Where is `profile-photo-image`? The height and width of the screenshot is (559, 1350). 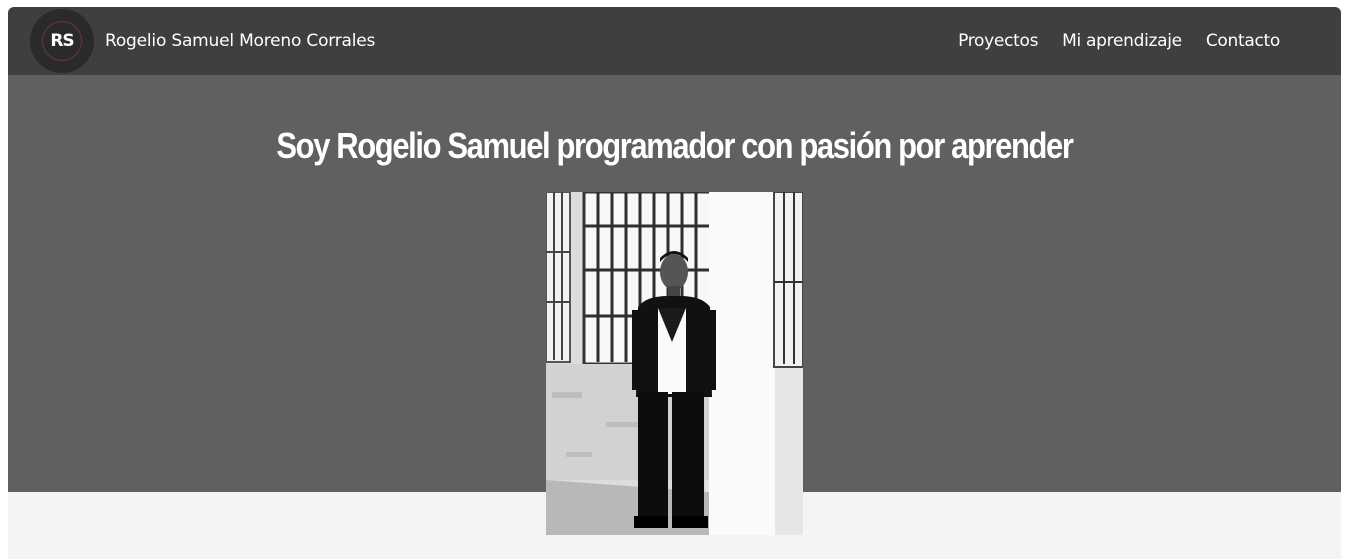 profile-photo-image is located at coordinates (674, 363).